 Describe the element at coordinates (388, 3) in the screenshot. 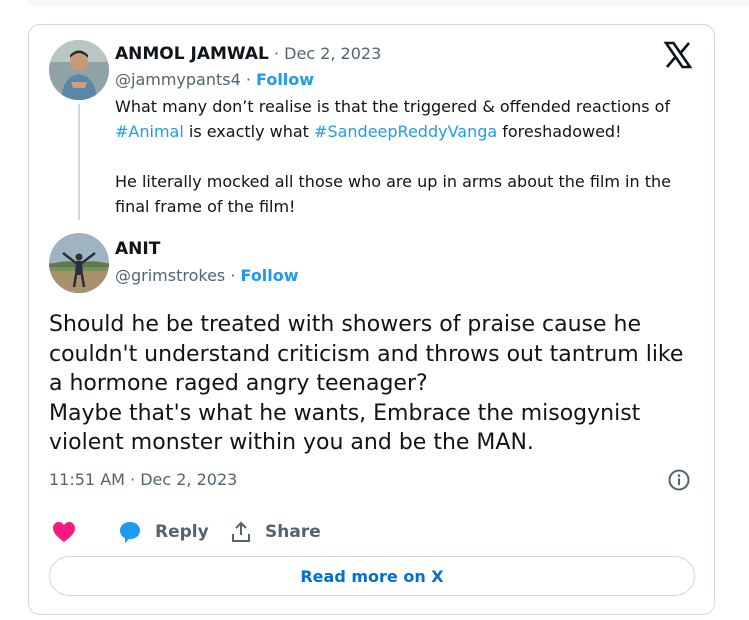

I see `page-top-strip` at that location.